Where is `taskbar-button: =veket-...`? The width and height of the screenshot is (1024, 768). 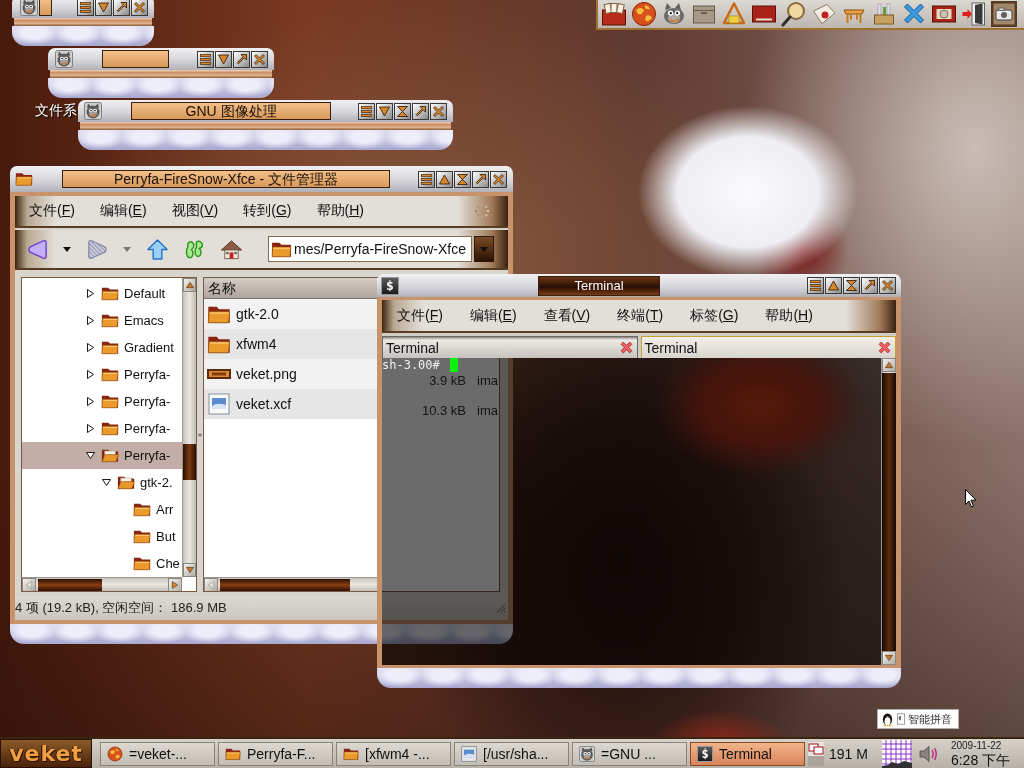 taskbar-button: =veket-... is located at coordinates (157, 753).